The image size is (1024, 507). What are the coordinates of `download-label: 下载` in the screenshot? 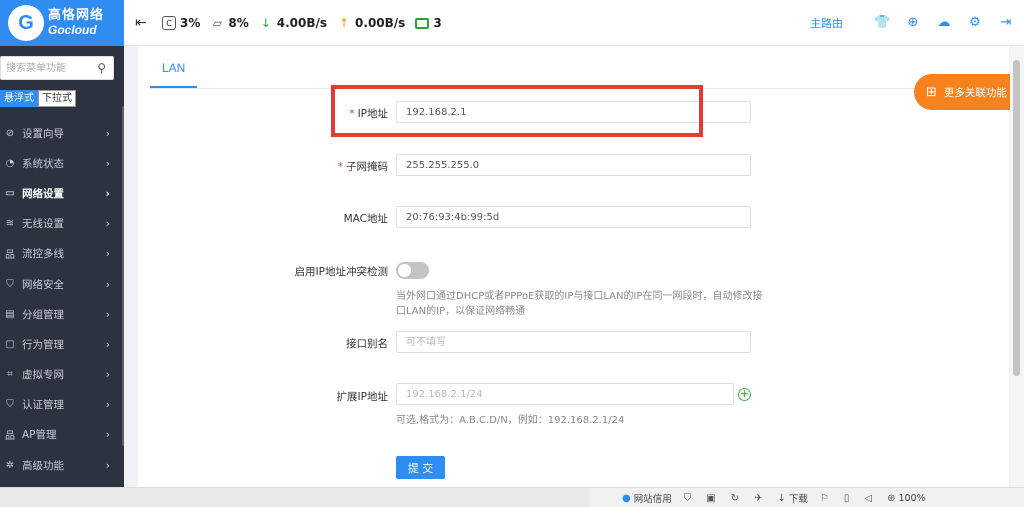 It's located at (798, 499).